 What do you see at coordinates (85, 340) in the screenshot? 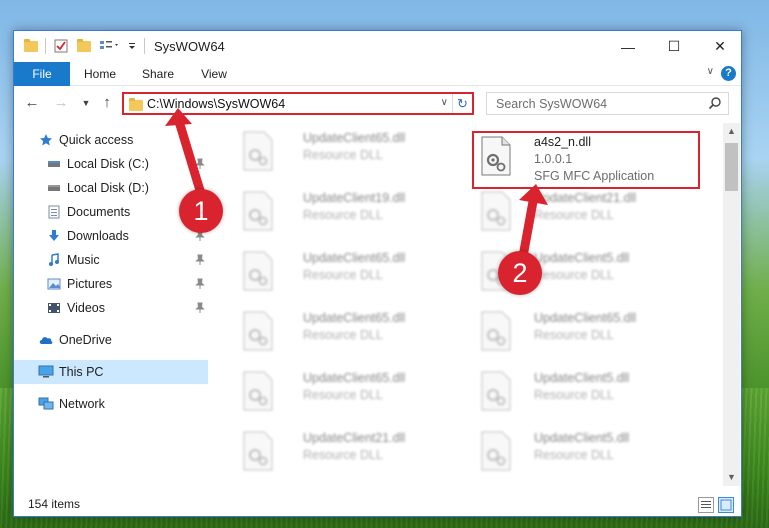
I see `nav-item-label: OneDrive` at bounding box center [85, 340].